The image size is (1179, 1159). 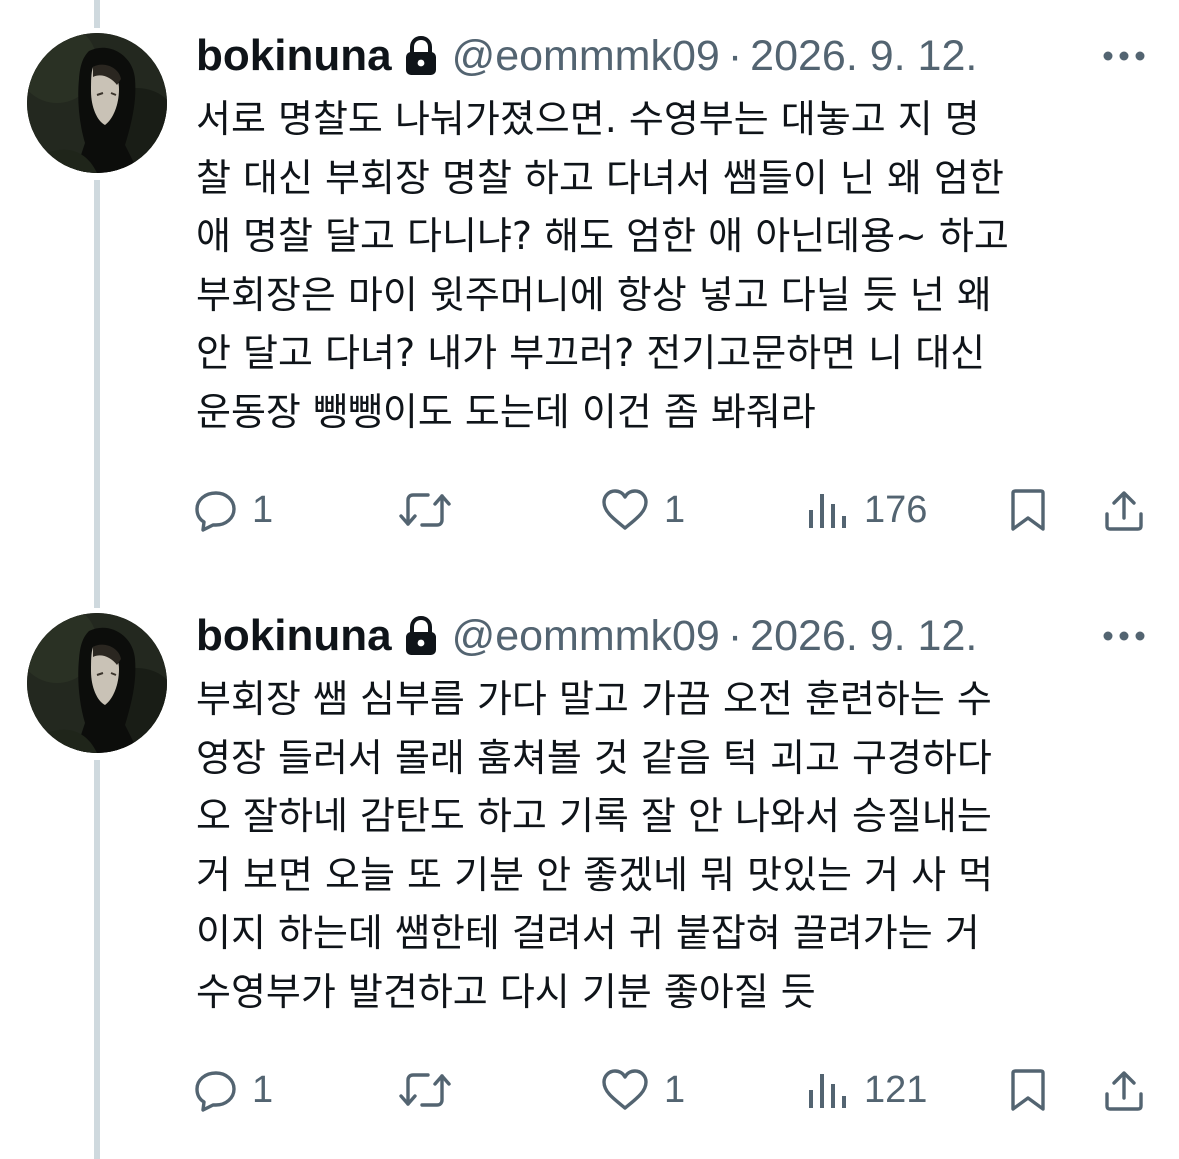 What do you see at coordinates (602, 236) in the screenshot?
I see `tweet-text-line: 애 명찰 달고 다니냐? 해도 엄한 애 아닌데용~ 하고` at bounding box center [602, 236].